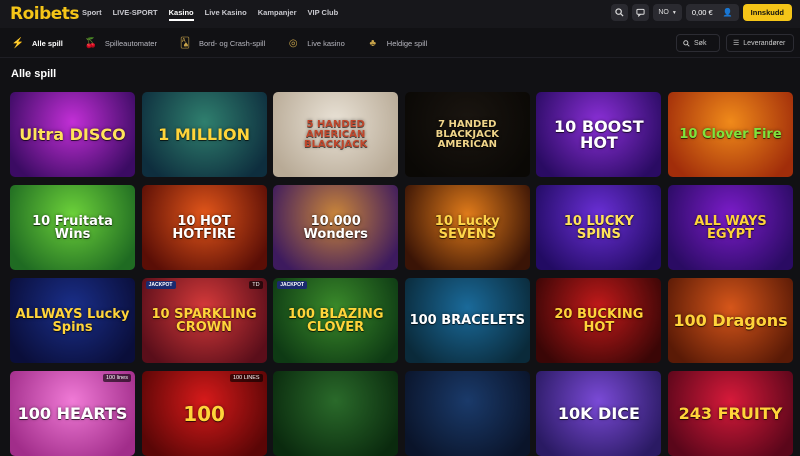 This screenshot has height=456, width=800. I want to click on game-tile: 1 MILLION, so click(204, 134).